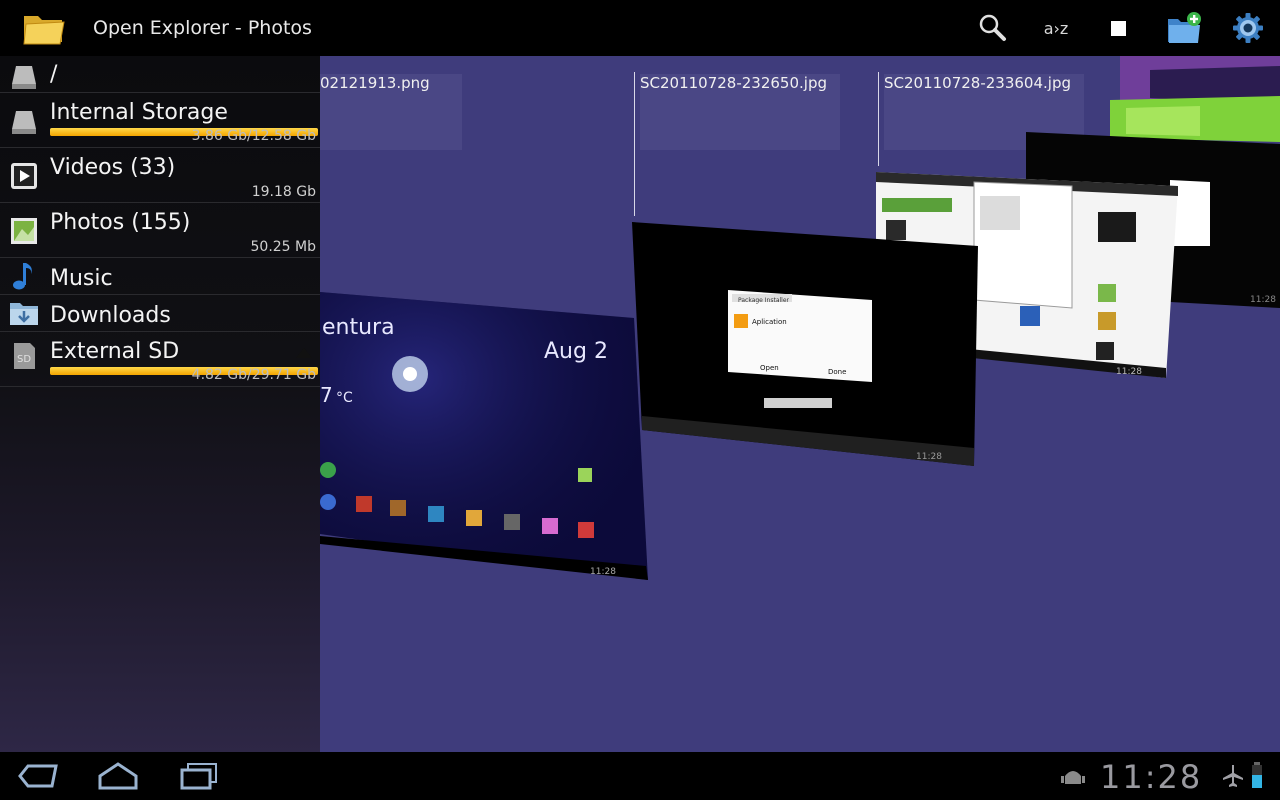 The width and height of the screenshot is (1280, 800). Describe the element at coordinates (253, 136) in the screenshot. I see `storage-usage-text: 3.86 Gb/12.58 Gb` at that location.